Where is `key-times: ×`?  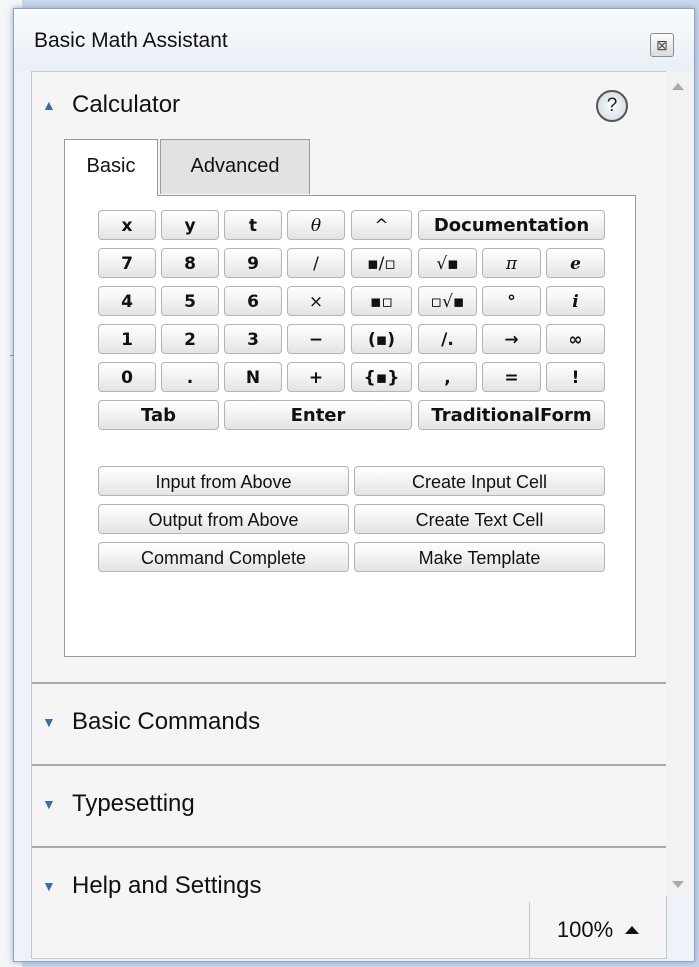
key-times: × is located at coordinates (316, 301).